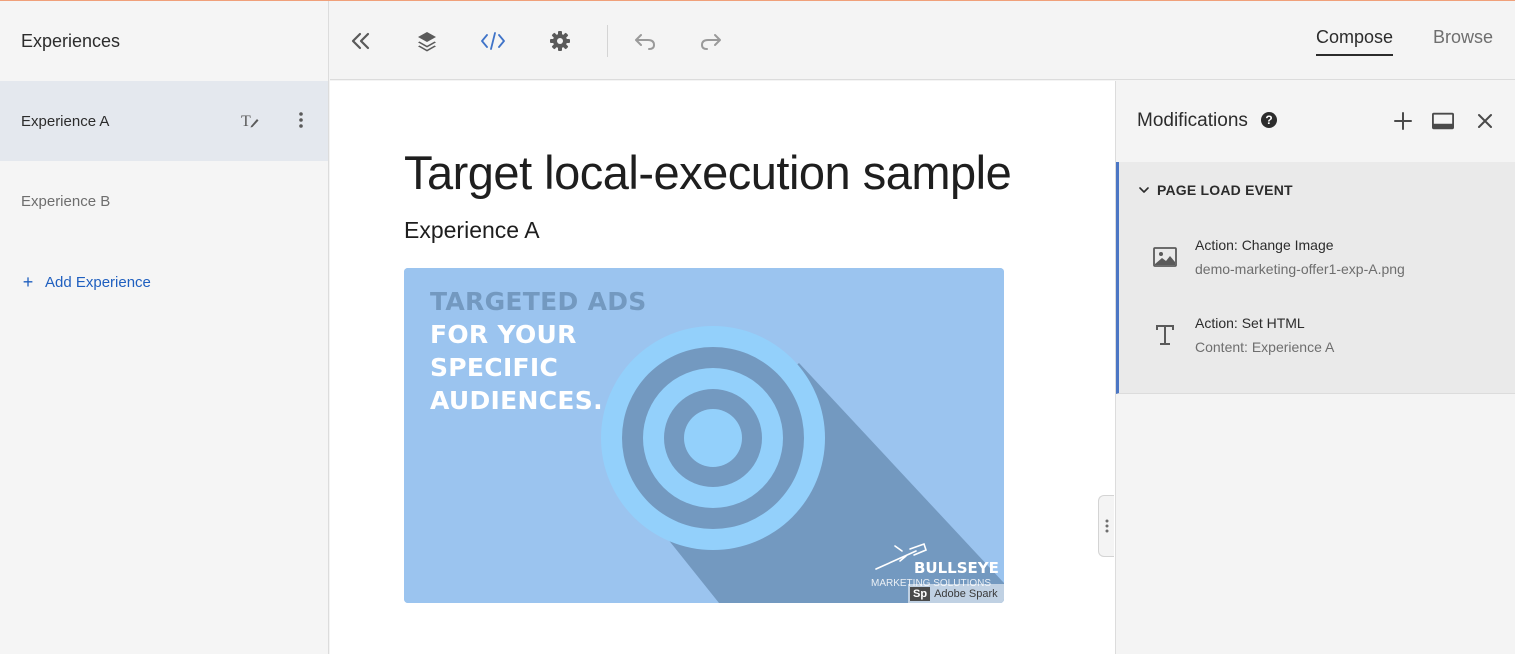  I want to click on gear-icon, so click(560, 41).